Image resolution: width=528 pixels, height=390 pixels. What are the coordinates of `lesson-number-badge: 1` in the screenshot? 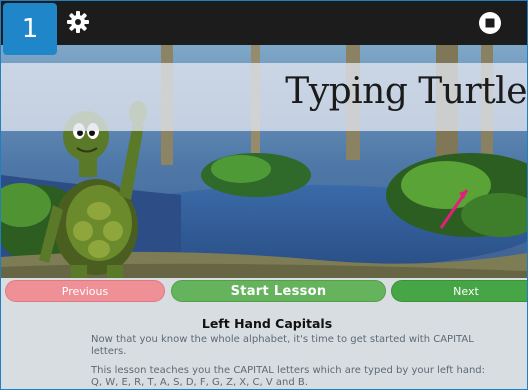 It's located at (30, 29).